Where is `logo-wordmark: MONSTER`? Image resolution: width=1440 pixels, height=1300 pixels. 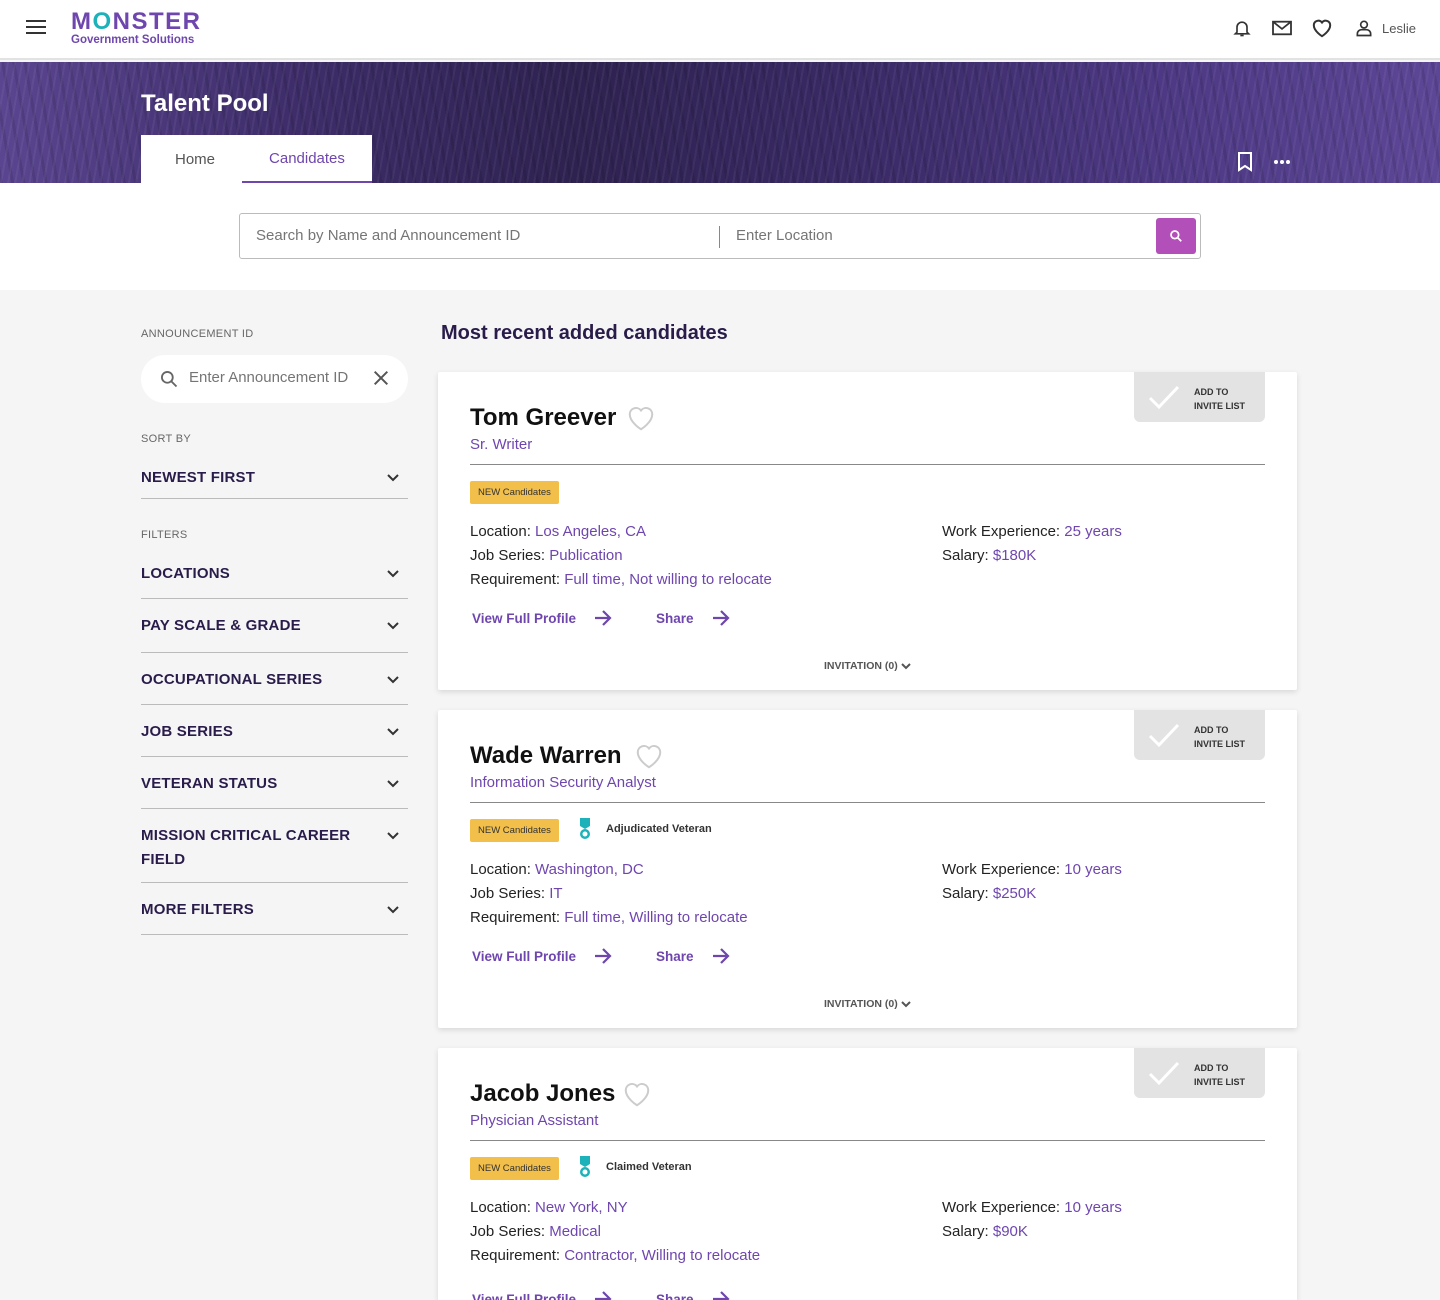 logo-wordmark: MONSTER is located at coordinates (136, 21).